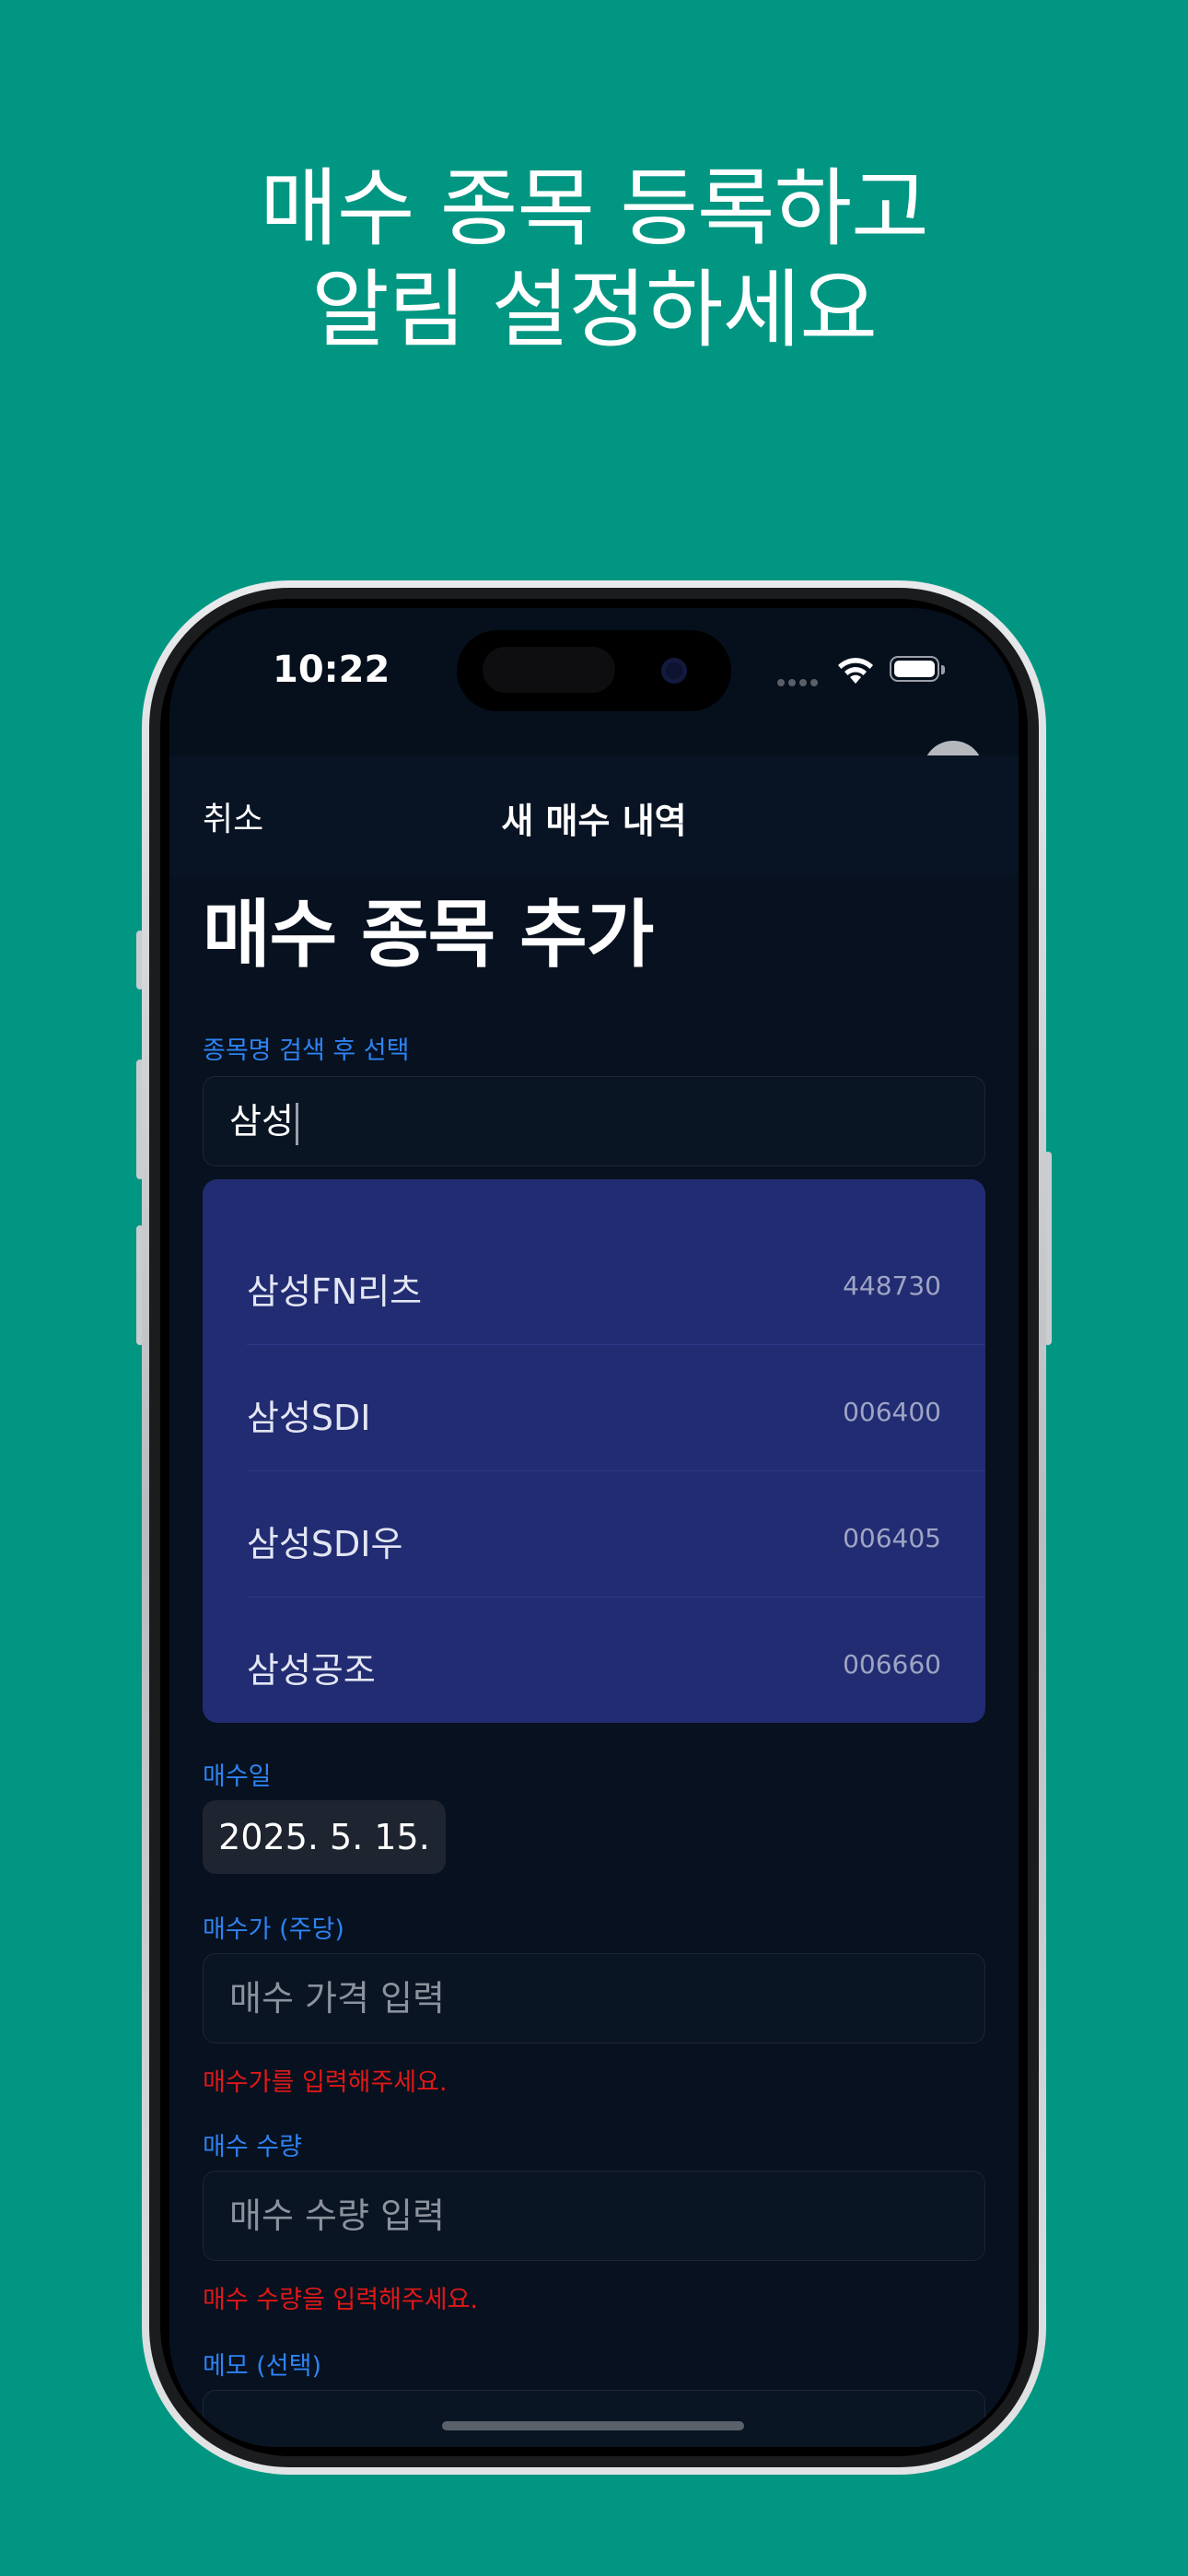  Describe the element at coordinates (306, 1050) in the screenshot. I see `search-label: 종목명 검색 후 선택` at that location.